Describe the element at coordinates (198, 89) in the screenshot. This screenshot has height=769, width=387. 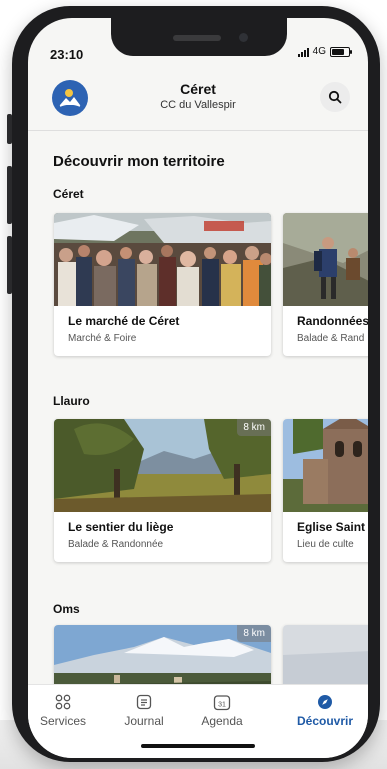
I see `page-title-city: Céret` at that location.